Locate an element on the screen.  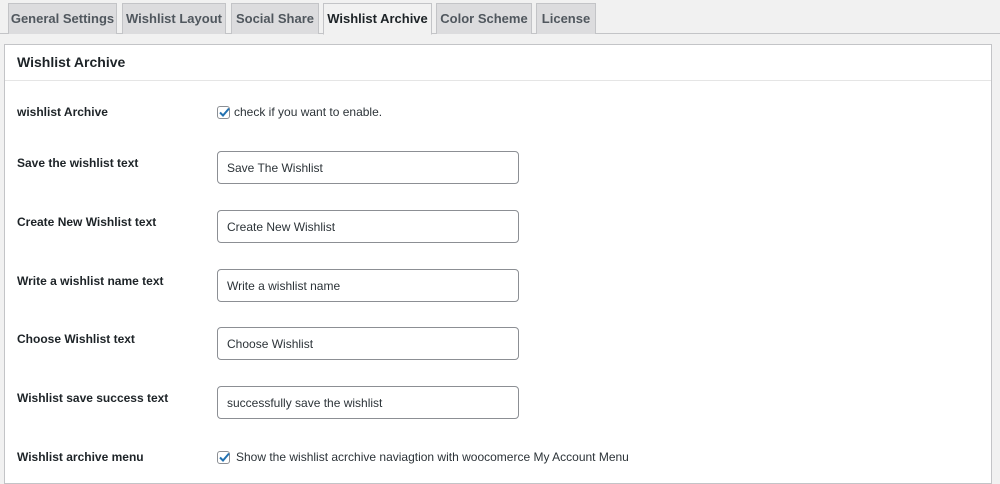
archive-enable-description: check if you want to enable. is located at coordinates (308, 112).